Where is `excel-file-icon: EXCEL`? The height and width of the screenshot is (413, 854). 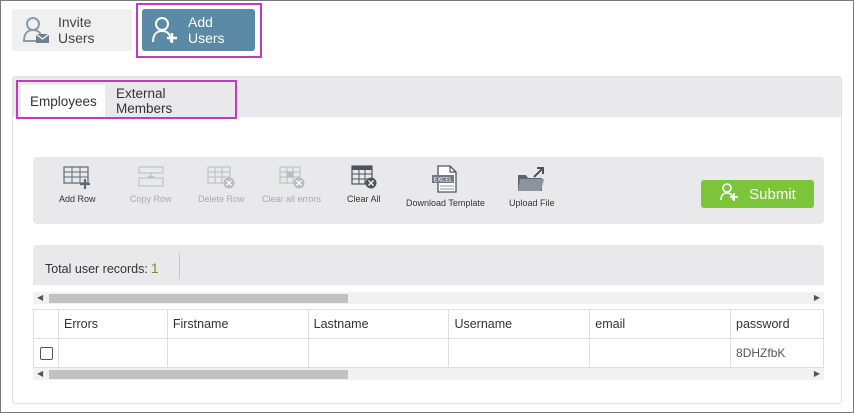 excel-file-icon: EXCEL is located at coordinates (445, 179).